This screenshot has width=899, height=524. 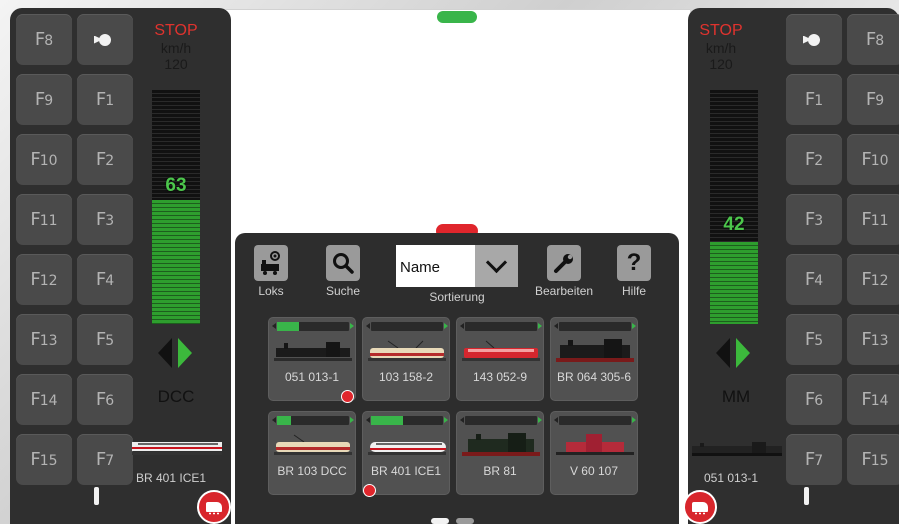 What do you see at coordinates (457, 297) in the screenshot?
I see `sort-label: Sortierung` at bounding box center [457, 297].